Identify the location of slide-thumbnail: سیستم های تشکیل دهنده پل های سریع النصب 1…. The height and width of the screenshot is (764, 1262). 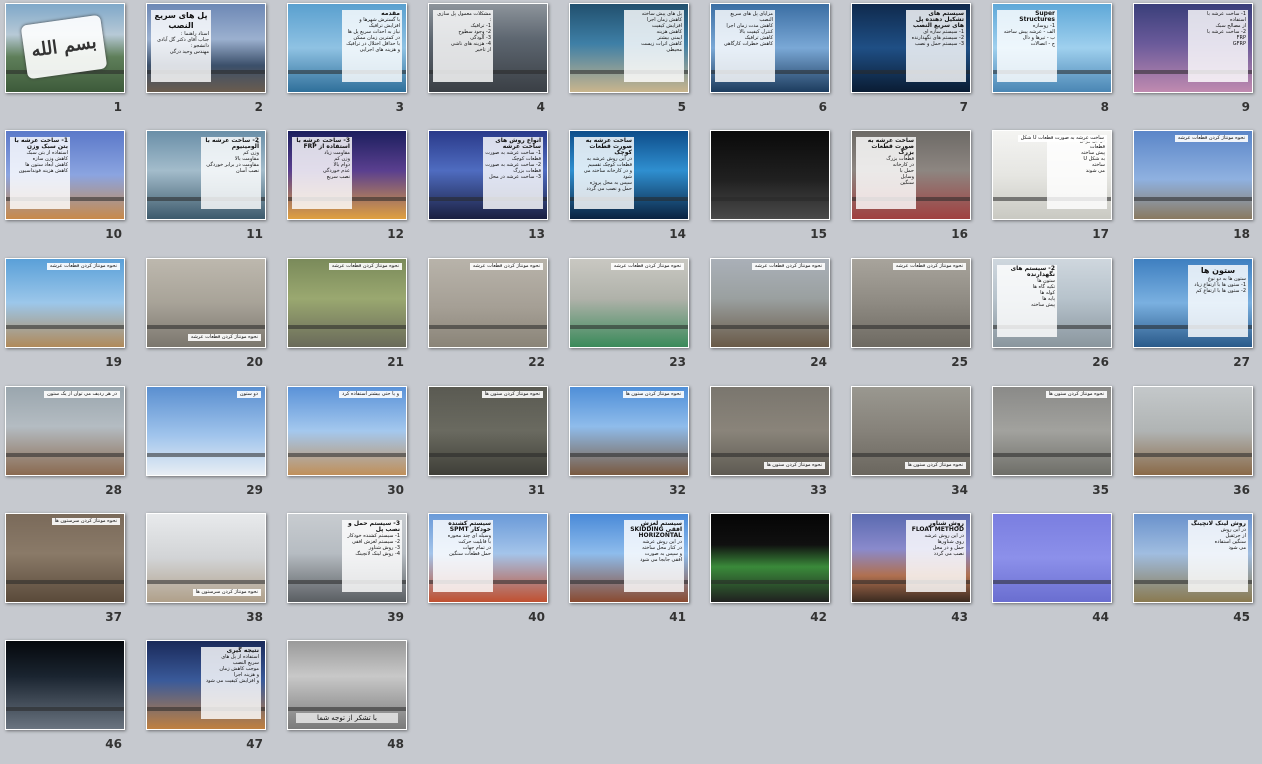
(911, 48).